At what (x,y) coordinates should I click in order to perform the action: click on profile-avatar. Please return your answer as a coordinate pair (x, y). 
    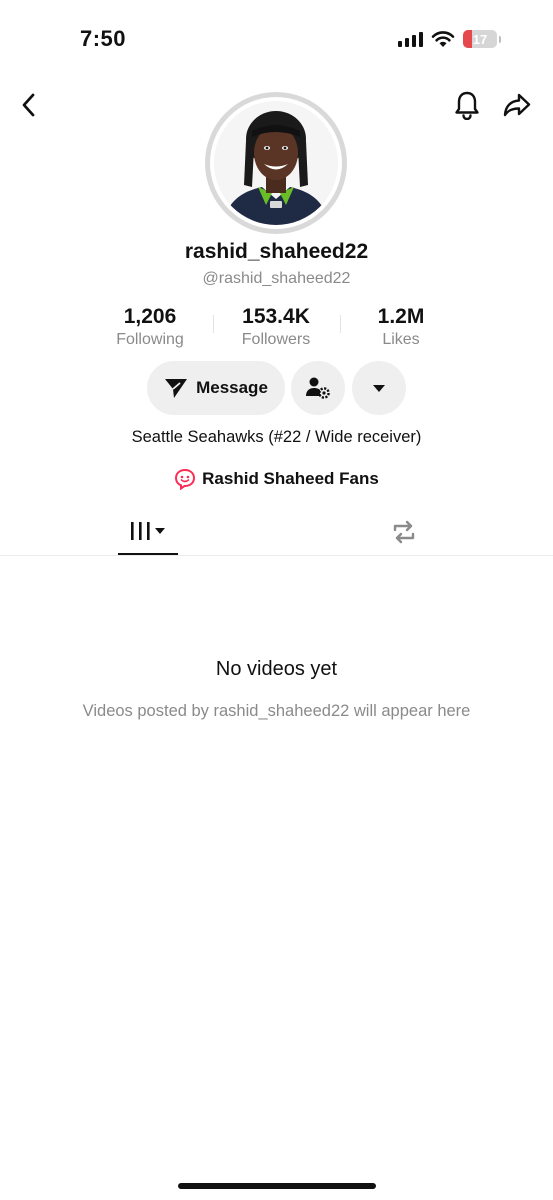
    Looking at the image, I should click on (276, 163).